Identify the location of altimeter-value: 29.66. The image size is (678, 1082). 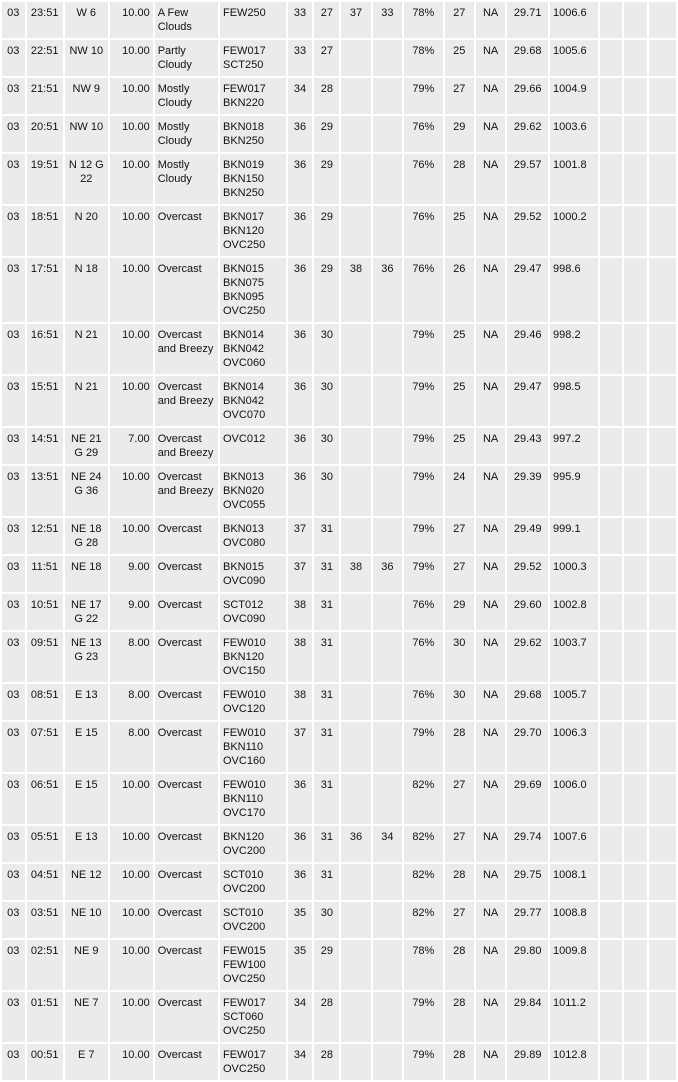
(528, 96).